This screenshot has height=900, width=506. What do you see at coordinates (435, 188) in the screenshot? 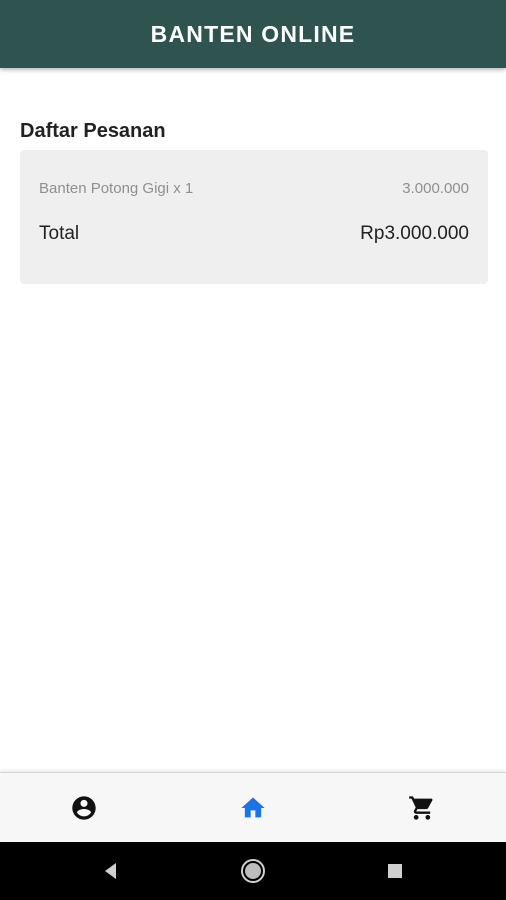
I see `order-item-price: 3.000.000` at bounding box center [435, 188].